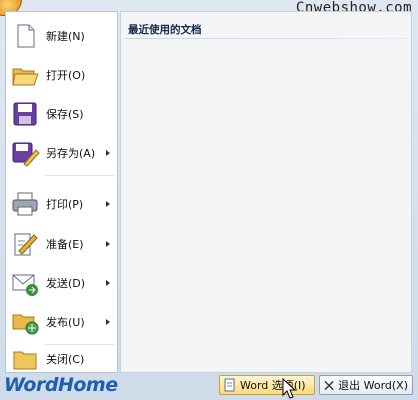 This screenshot has height=400, width=418. I want to click on new-document-icon, so click(25, 36).